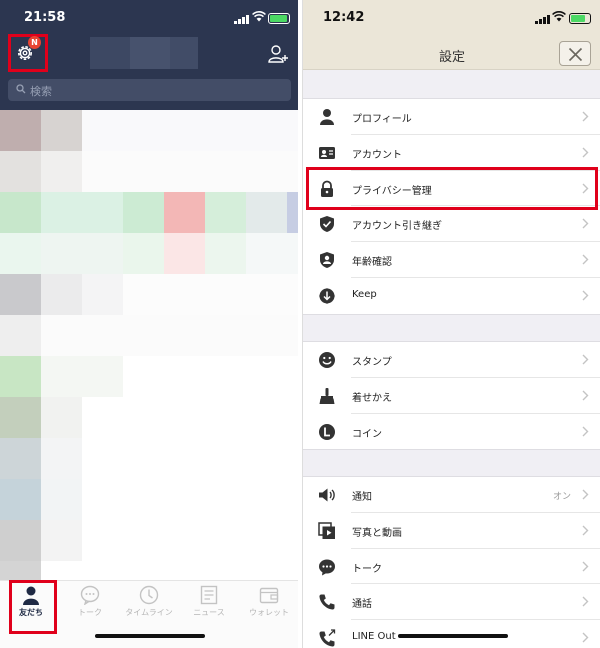 The width and height of the screenshot is (600, 648). I want to click on settings-item-label: プロフィール, so click(382, 119).